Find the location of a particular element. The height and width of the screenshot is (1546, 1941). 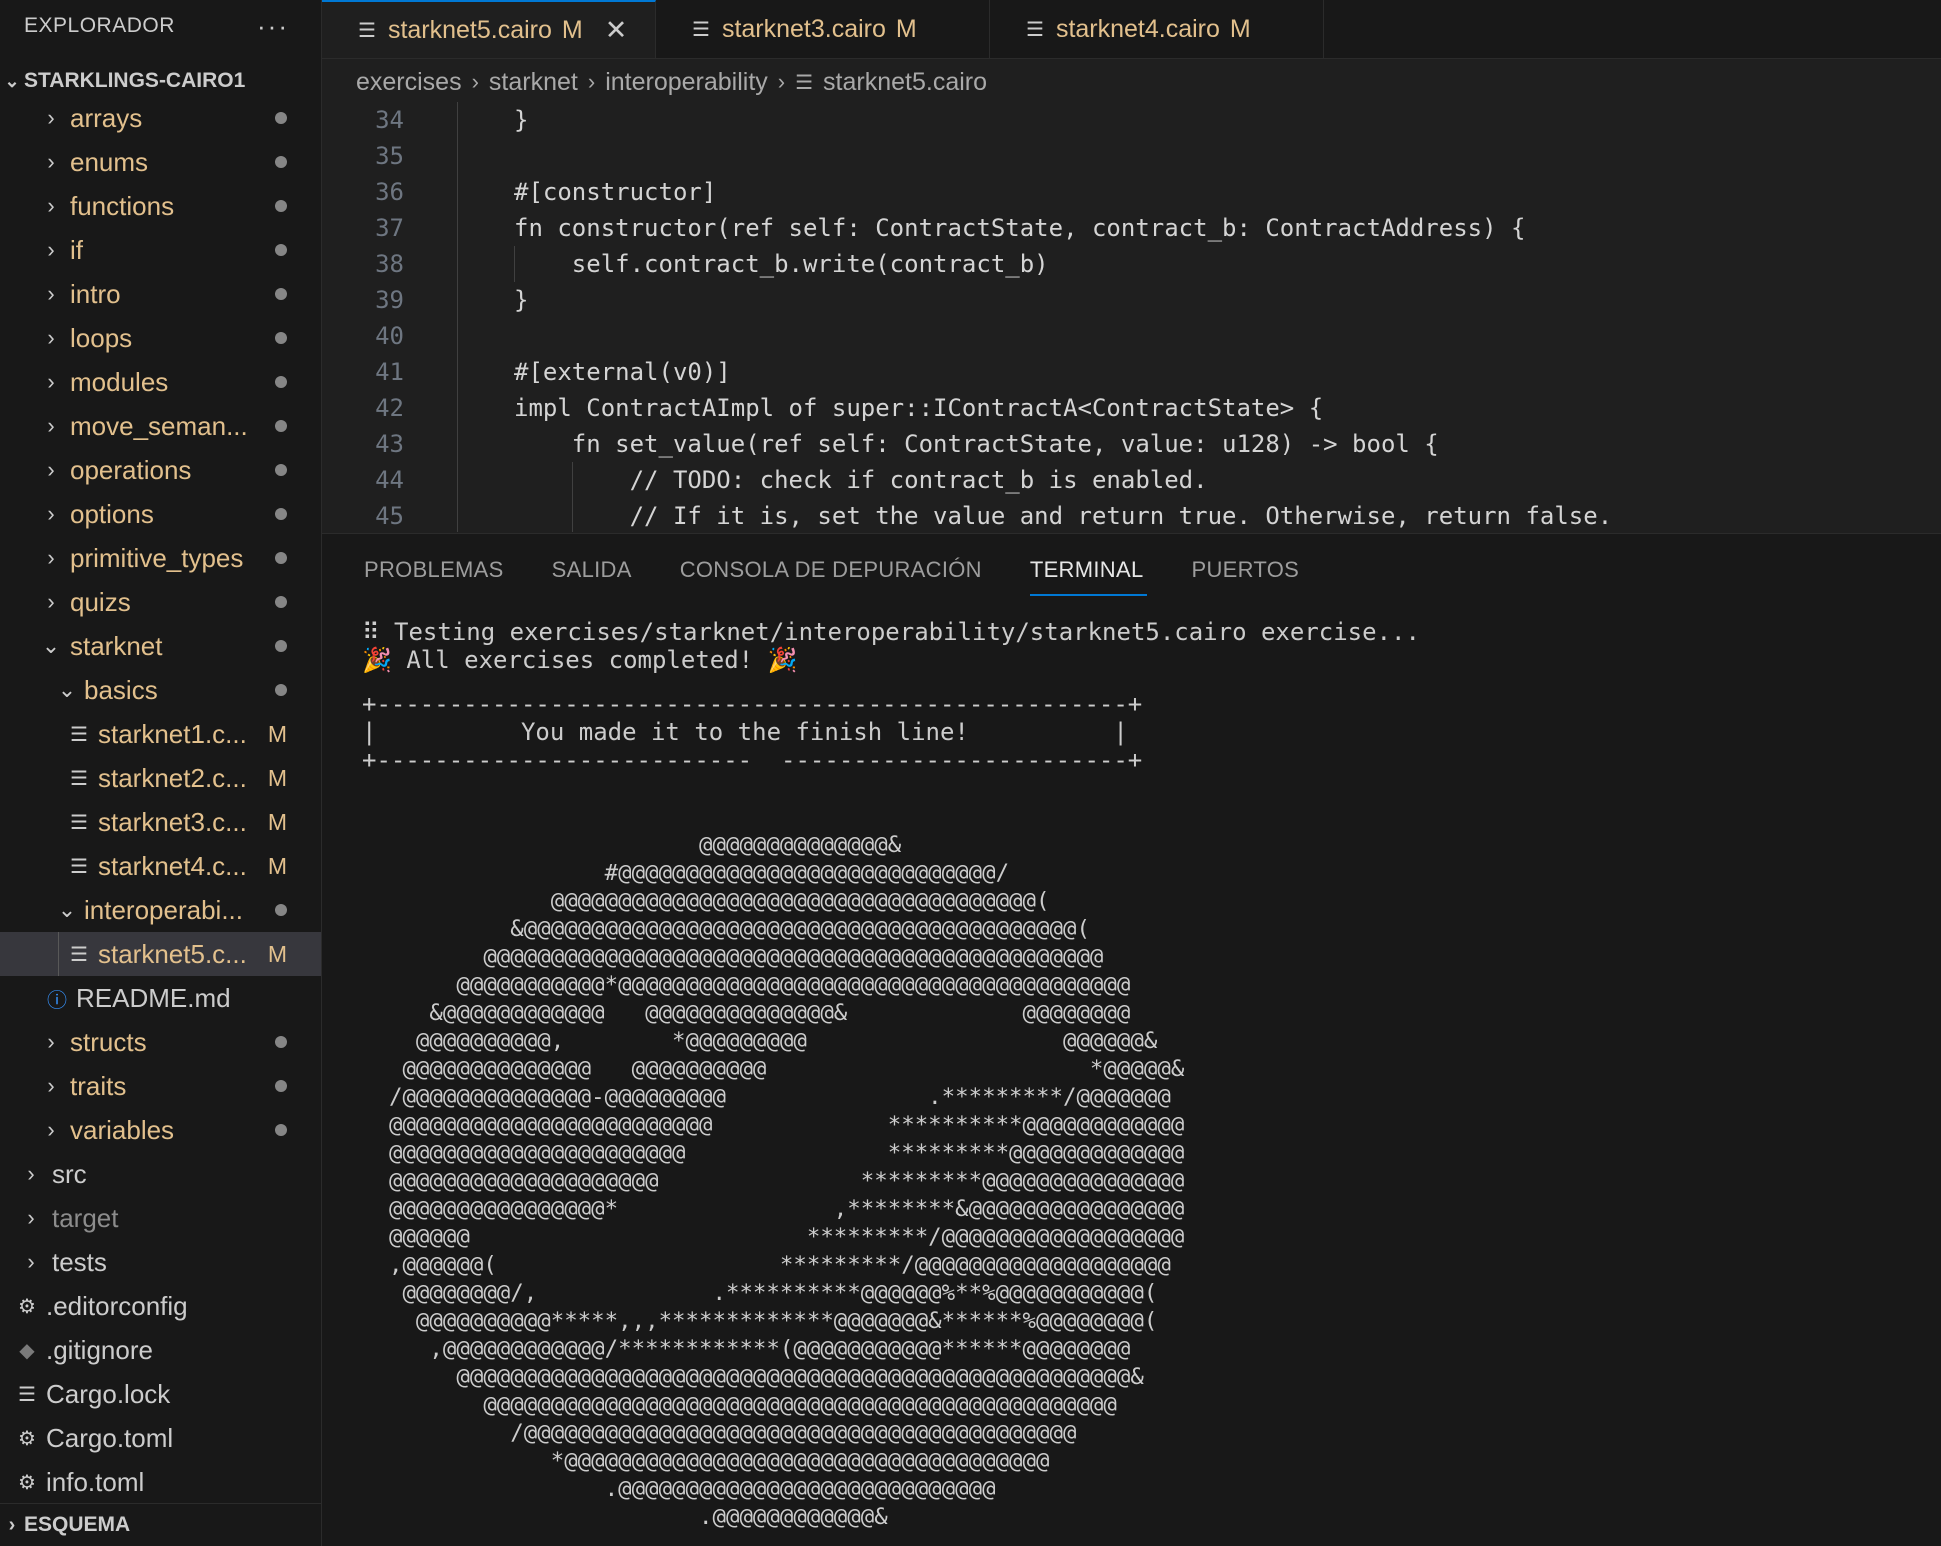

tree-item-label: .editorconfig is located at coordinates (117, 1305).